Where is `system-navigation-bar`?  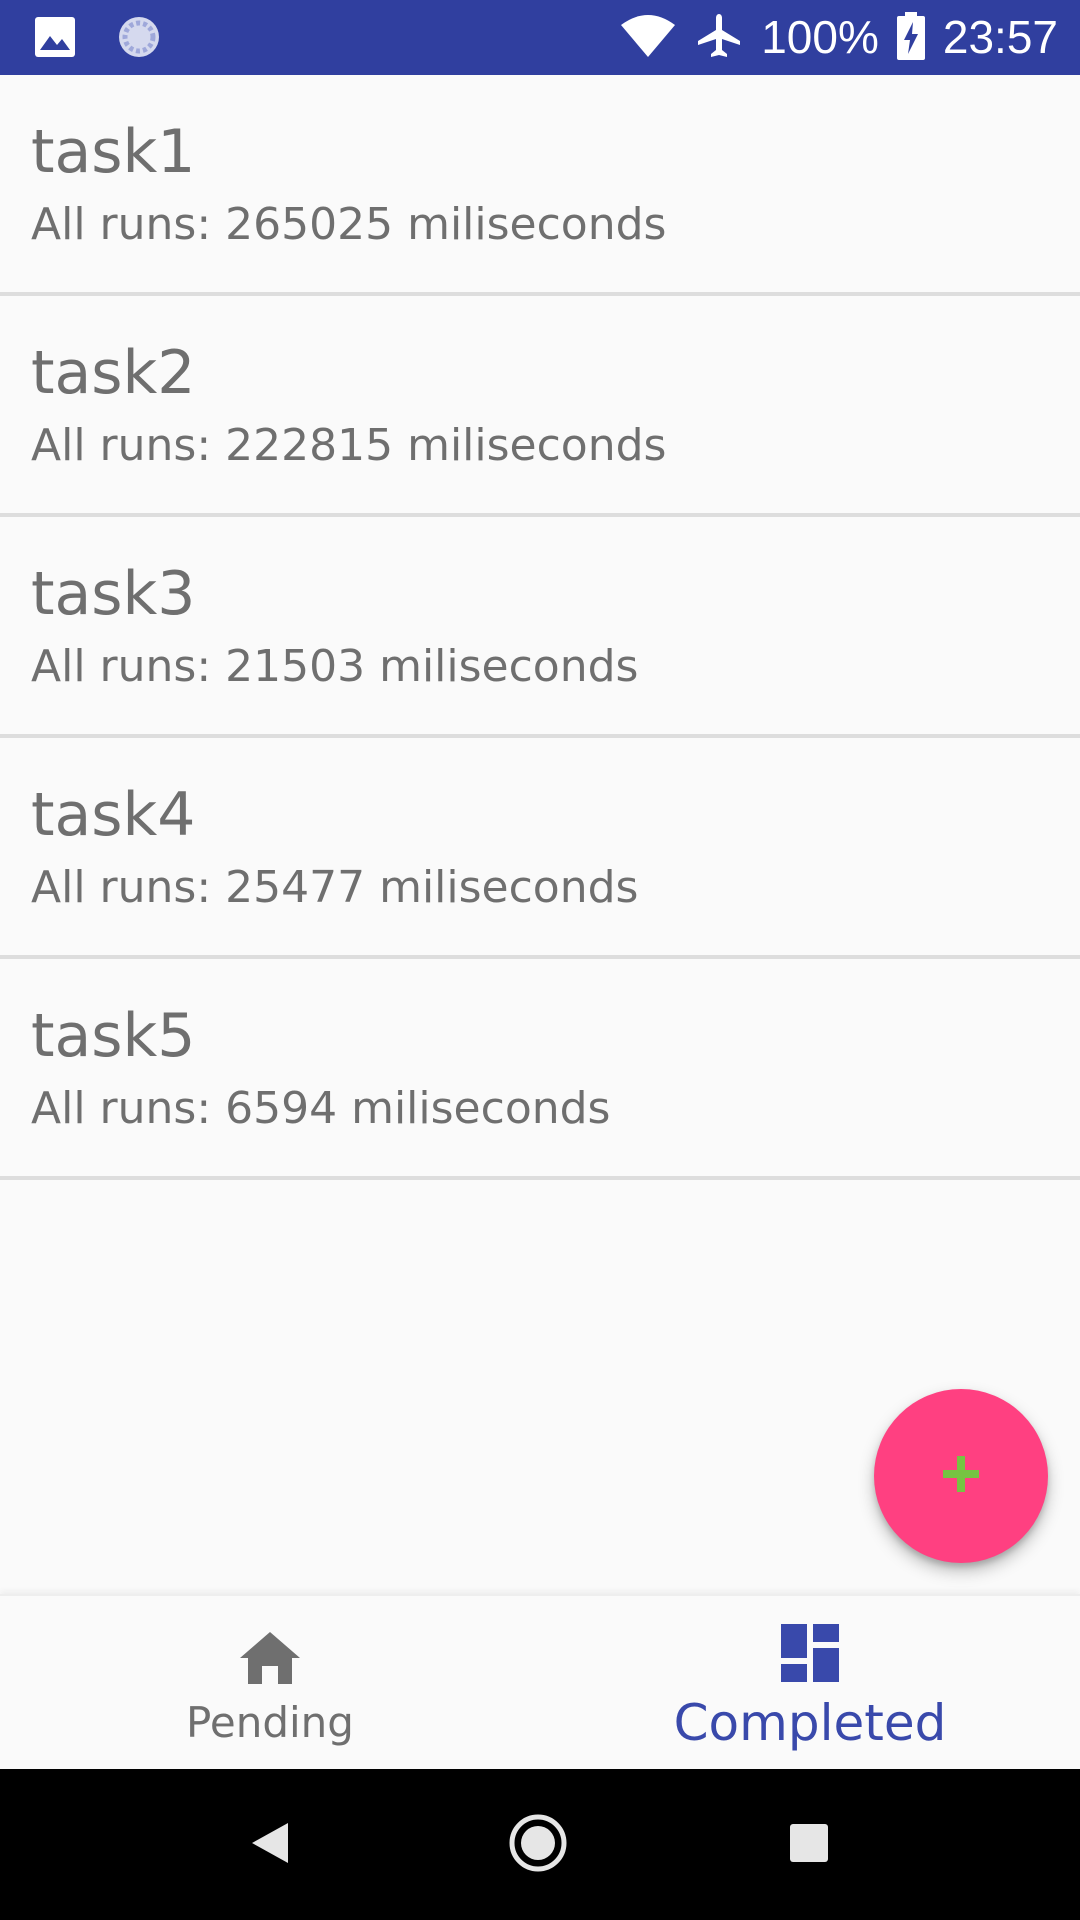
system-navigation-bar is located at coordinates (540, 1844).